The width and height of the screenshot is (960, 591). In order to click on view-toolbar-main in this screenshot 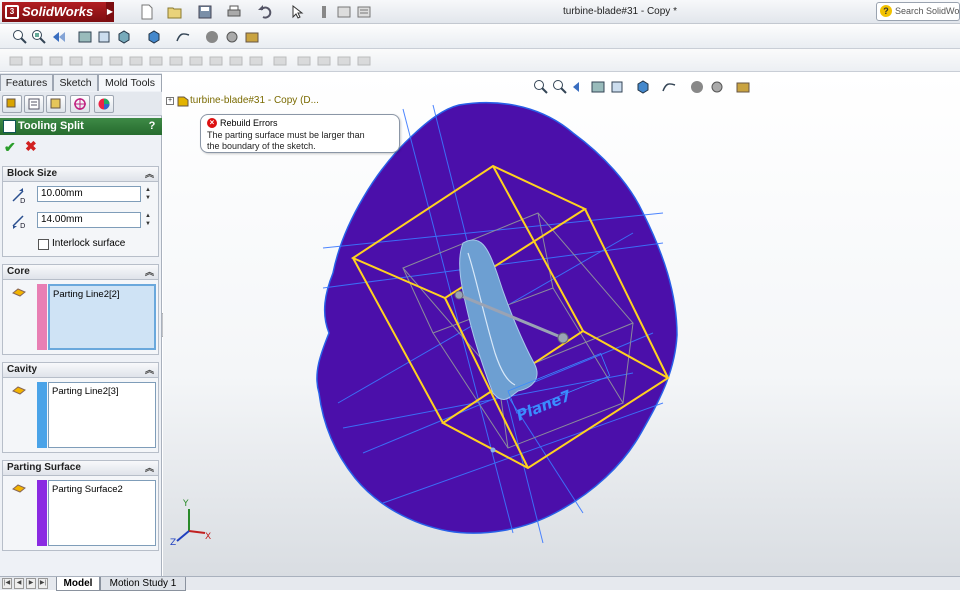, I will do `click(480, 36)`.